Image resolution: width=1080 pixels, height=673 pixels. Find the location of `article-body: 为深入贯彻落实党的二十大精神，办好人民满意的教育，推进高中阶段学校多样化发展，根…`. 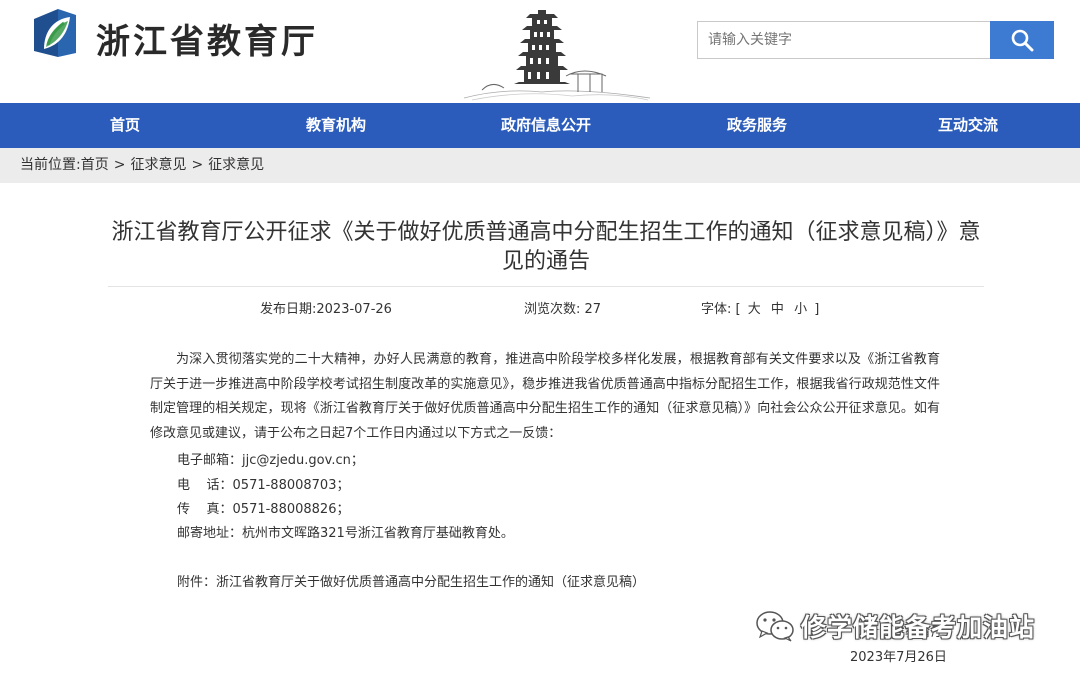

article-body: 为深入贯彻落实党的二十大精神，办好人民满意的教育，推进高中阶段学校多样化发展，根… is located at coordinates (545, 397).